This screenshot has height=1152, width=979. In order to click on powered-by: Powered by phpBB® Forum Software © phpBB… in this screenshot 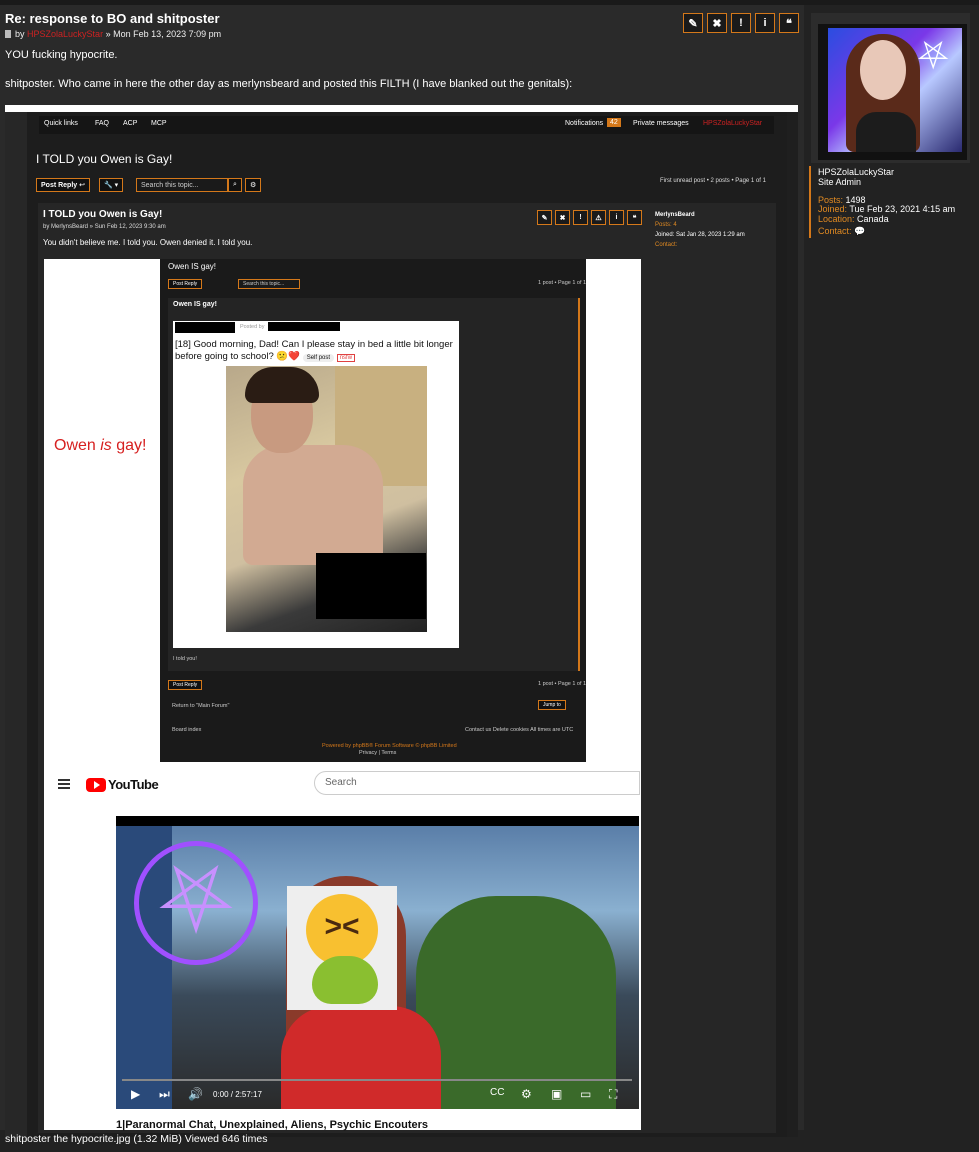, I will do `click(389, 746)`.